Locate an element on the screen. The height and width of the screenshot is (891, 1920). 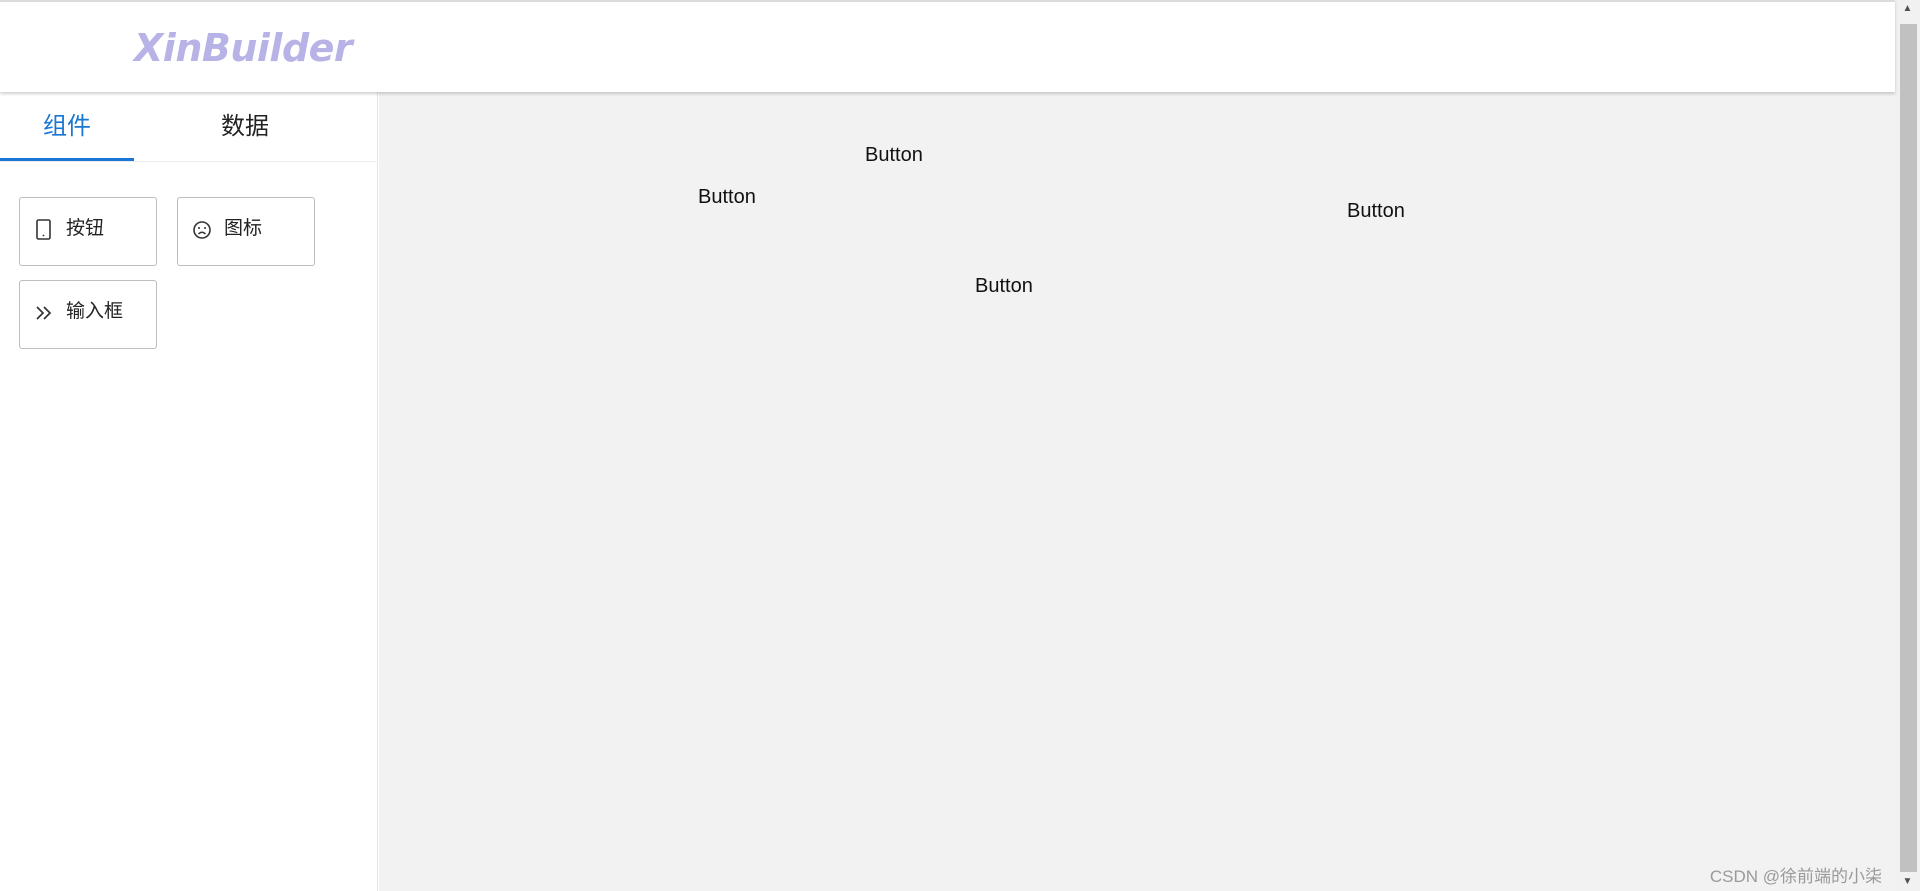
tablet-icon is located at coordinates (43, 229).